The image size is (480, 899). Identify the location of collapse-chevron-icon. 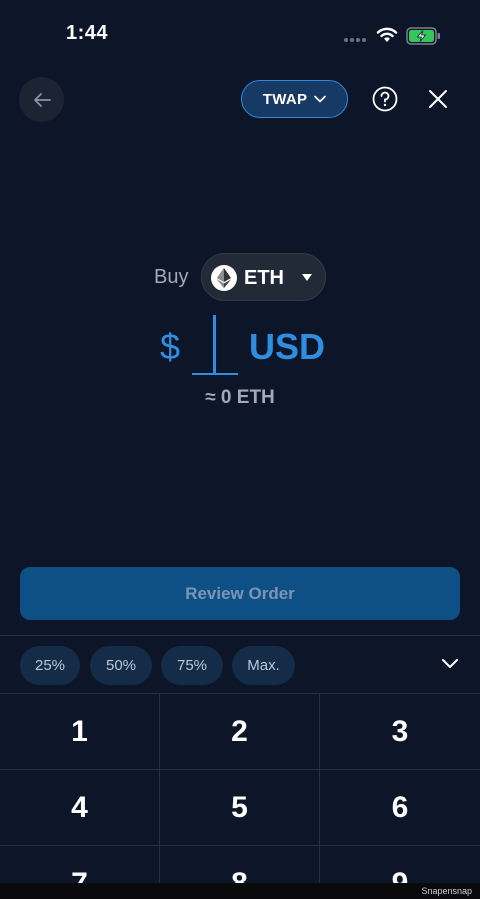
(450, 664).